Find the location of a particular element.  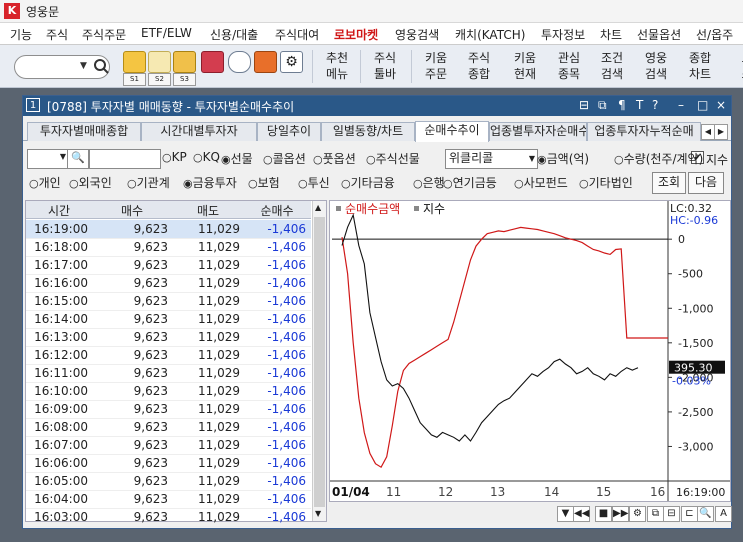

toolbar-button: 종합 차트 is located at coordinates (700, 66).